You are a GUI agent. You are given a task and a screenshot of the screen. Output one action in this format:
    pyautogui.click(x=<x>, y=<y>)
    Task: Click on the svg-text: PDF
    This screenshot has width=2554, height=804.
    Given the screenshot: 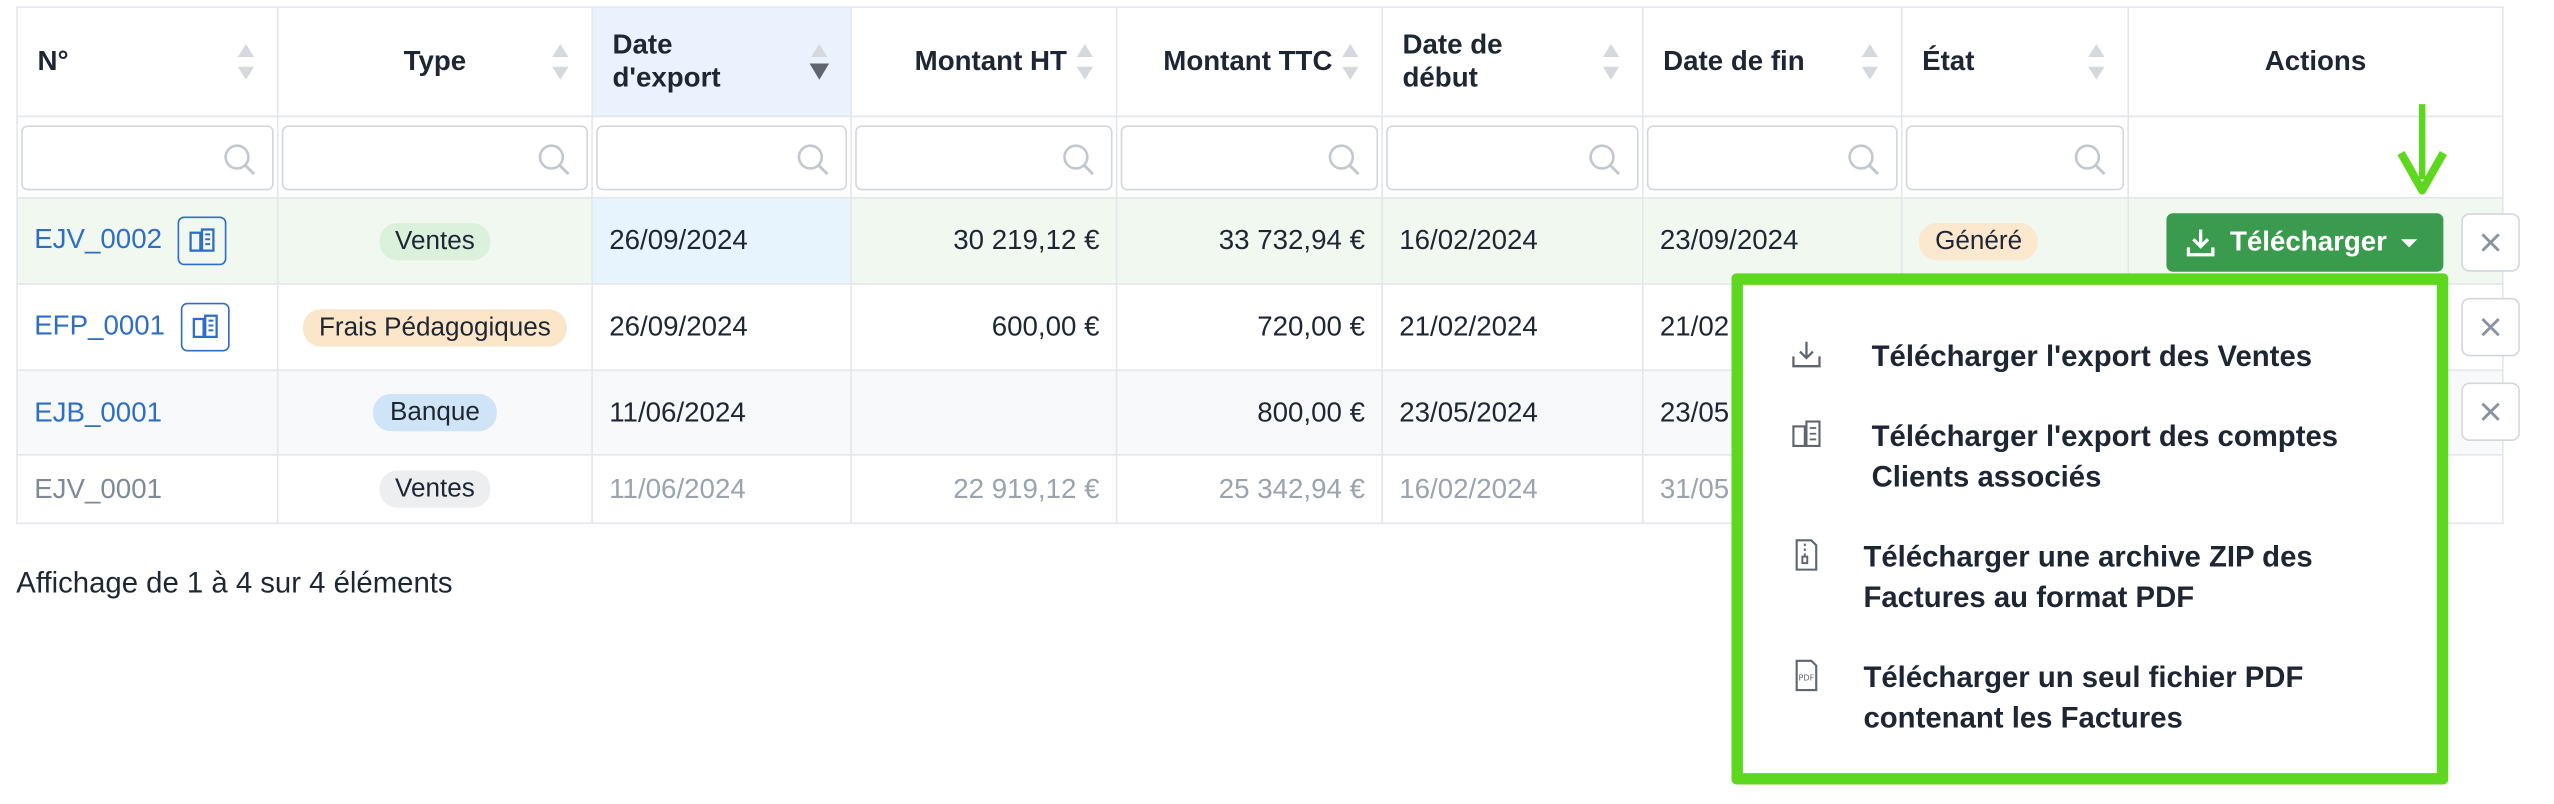 What is the action you would take?
    pyautogui.click(x=1807, y=677)
    